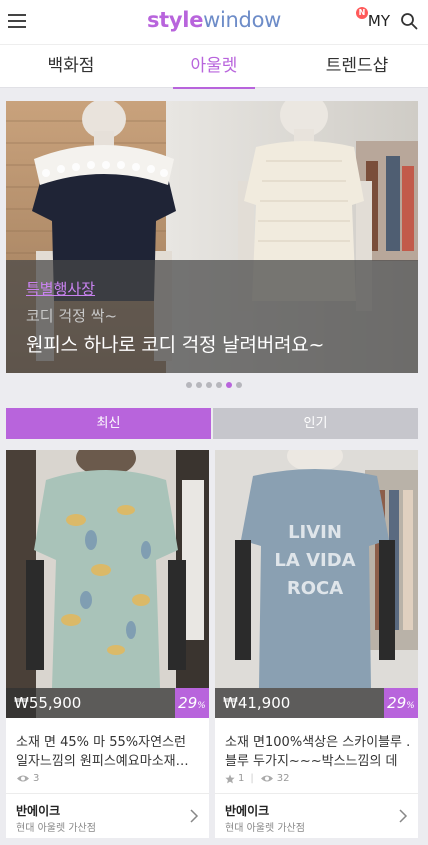 The width and height of the screenshot is (428, 845). I want to click on price-bar: ₩41,900 29%, so click(316, 703).